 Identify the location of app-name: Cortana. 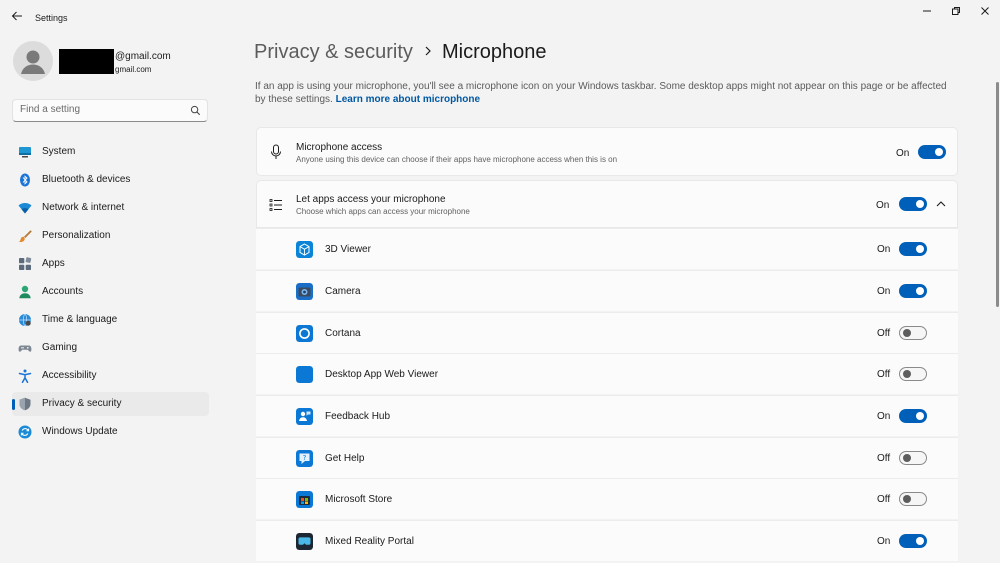
(343, 333).